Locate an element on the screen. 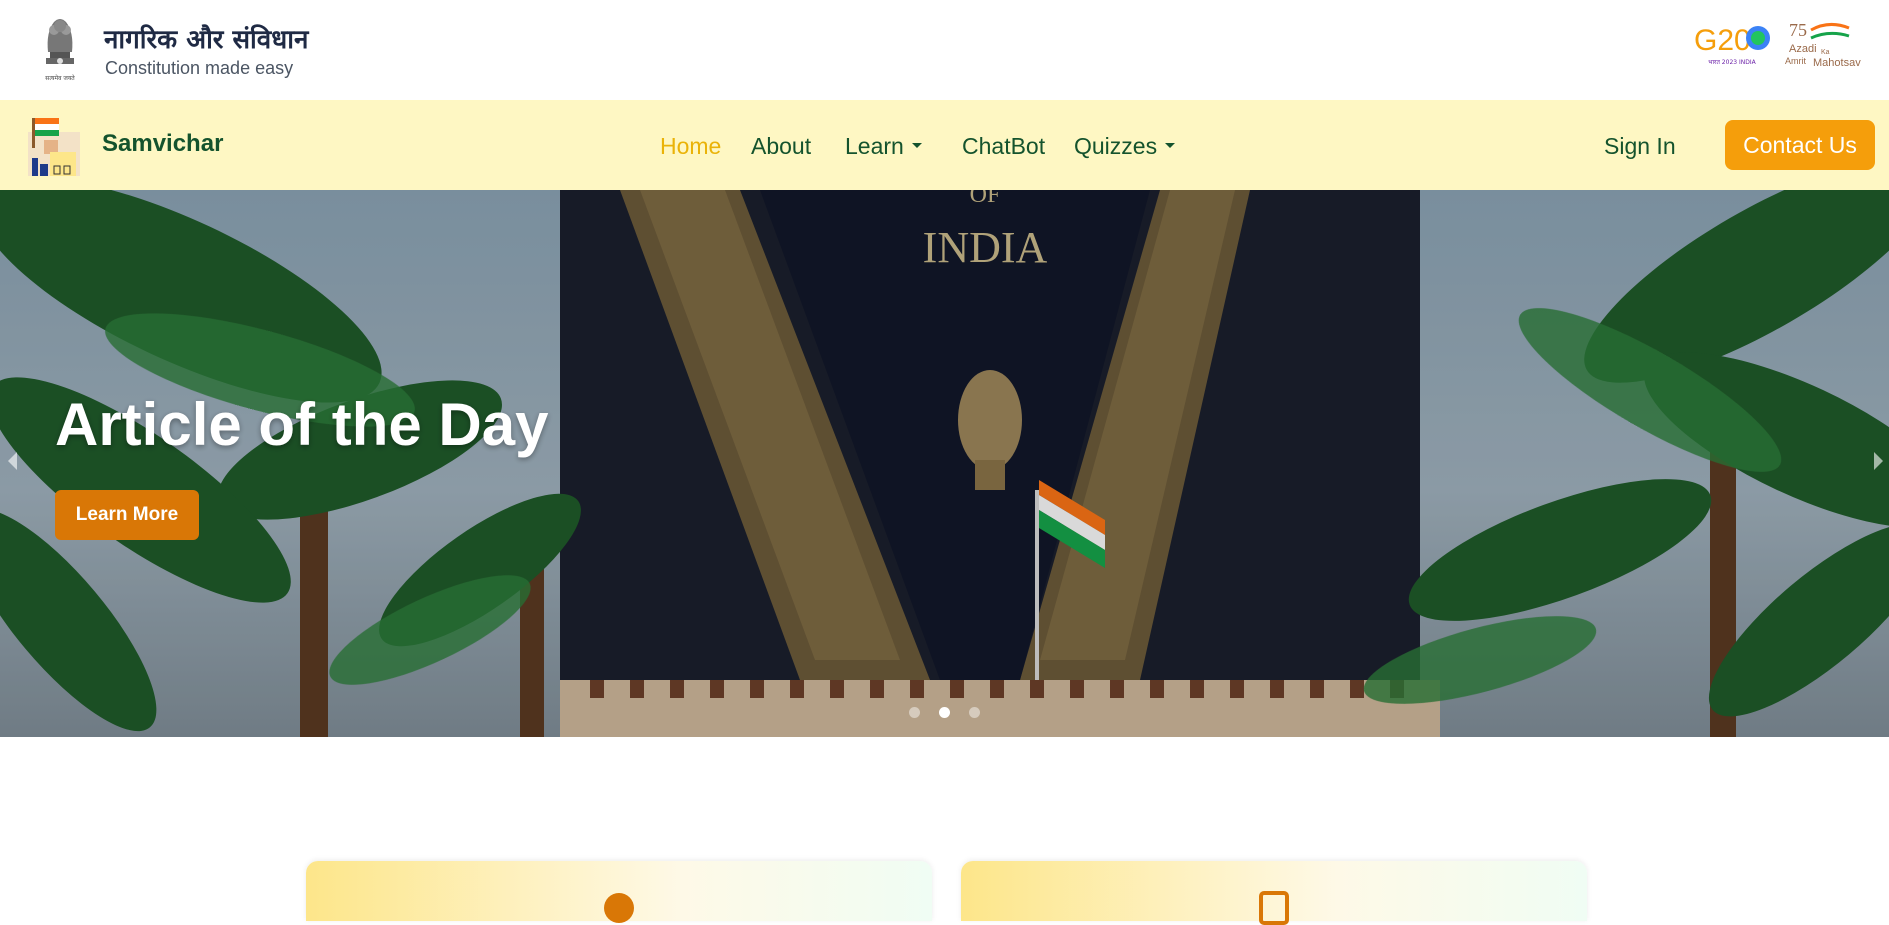  carousel-prev-arrow is located at coordinates (12, 461).